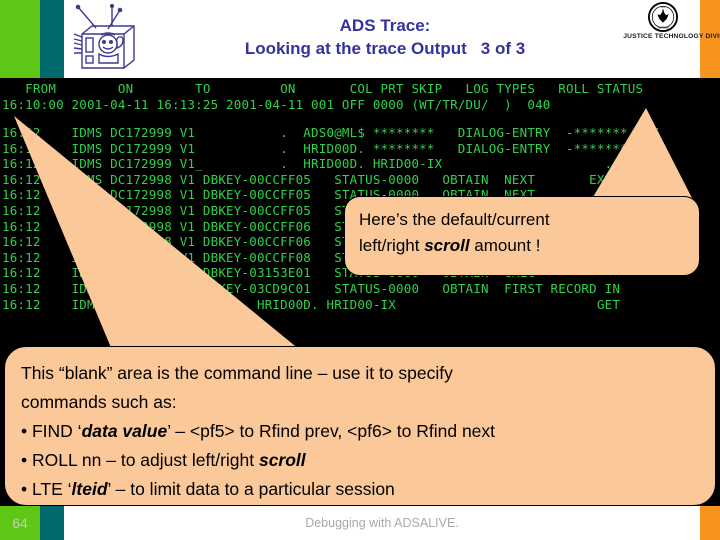 The width and height of the screenshot is (720, 540). Describe the element at coordinates (52, 523) in the screenshot. I see `footer-teal-bar` at that location.